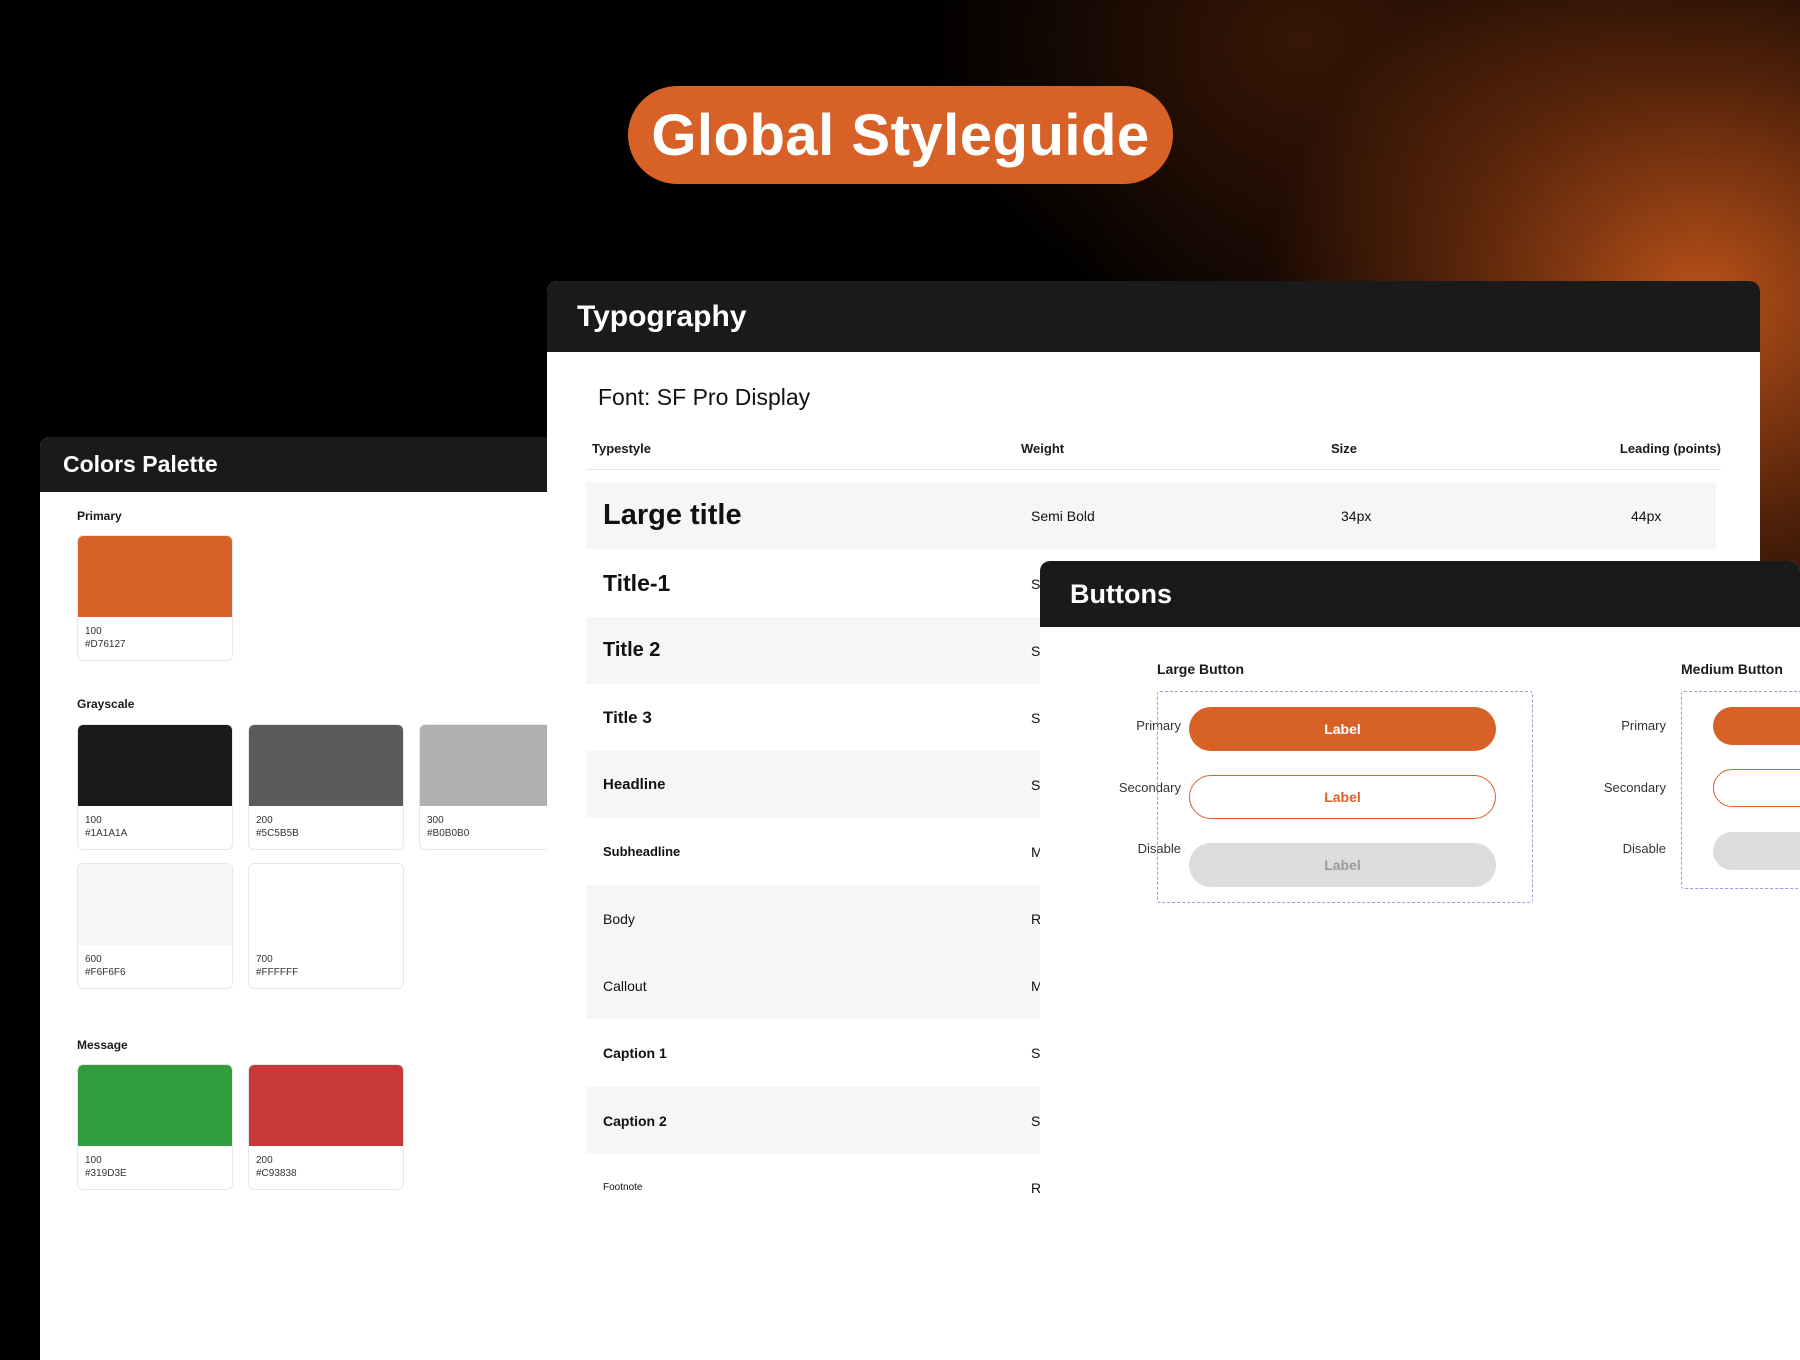  What do you see at coordinates (672, 515) in the screenshot?
I see `typestyle-name: Large title` at bounding box center [672, 515].